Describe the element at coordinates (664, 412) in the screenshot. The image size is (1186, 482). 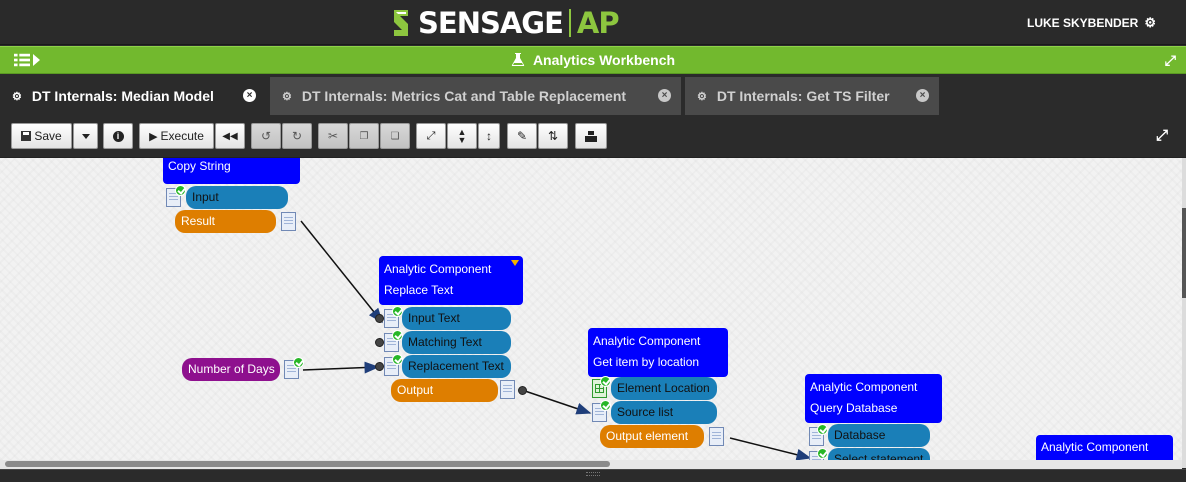
I see `port-source-list: Source list` at that location.